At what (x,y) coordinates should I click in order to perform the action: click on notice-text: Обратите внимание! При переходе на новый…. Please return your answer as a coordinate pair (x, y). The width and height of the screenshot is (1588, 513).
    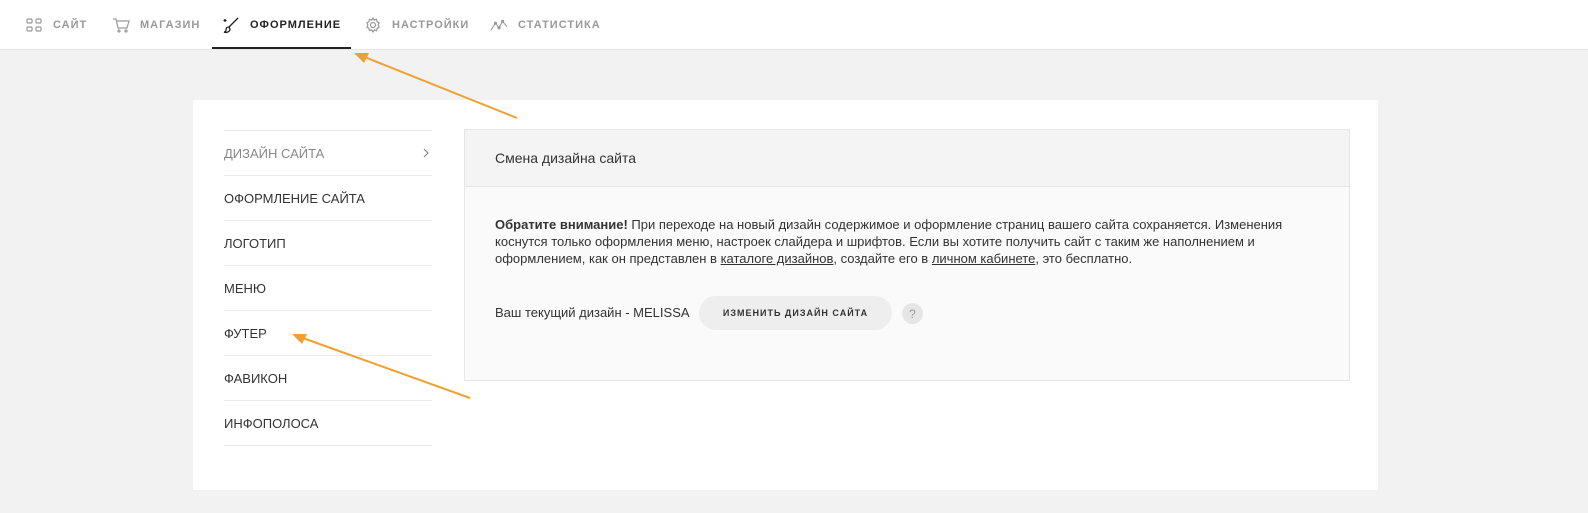
    Looking at the image, I should click on (895, 241).